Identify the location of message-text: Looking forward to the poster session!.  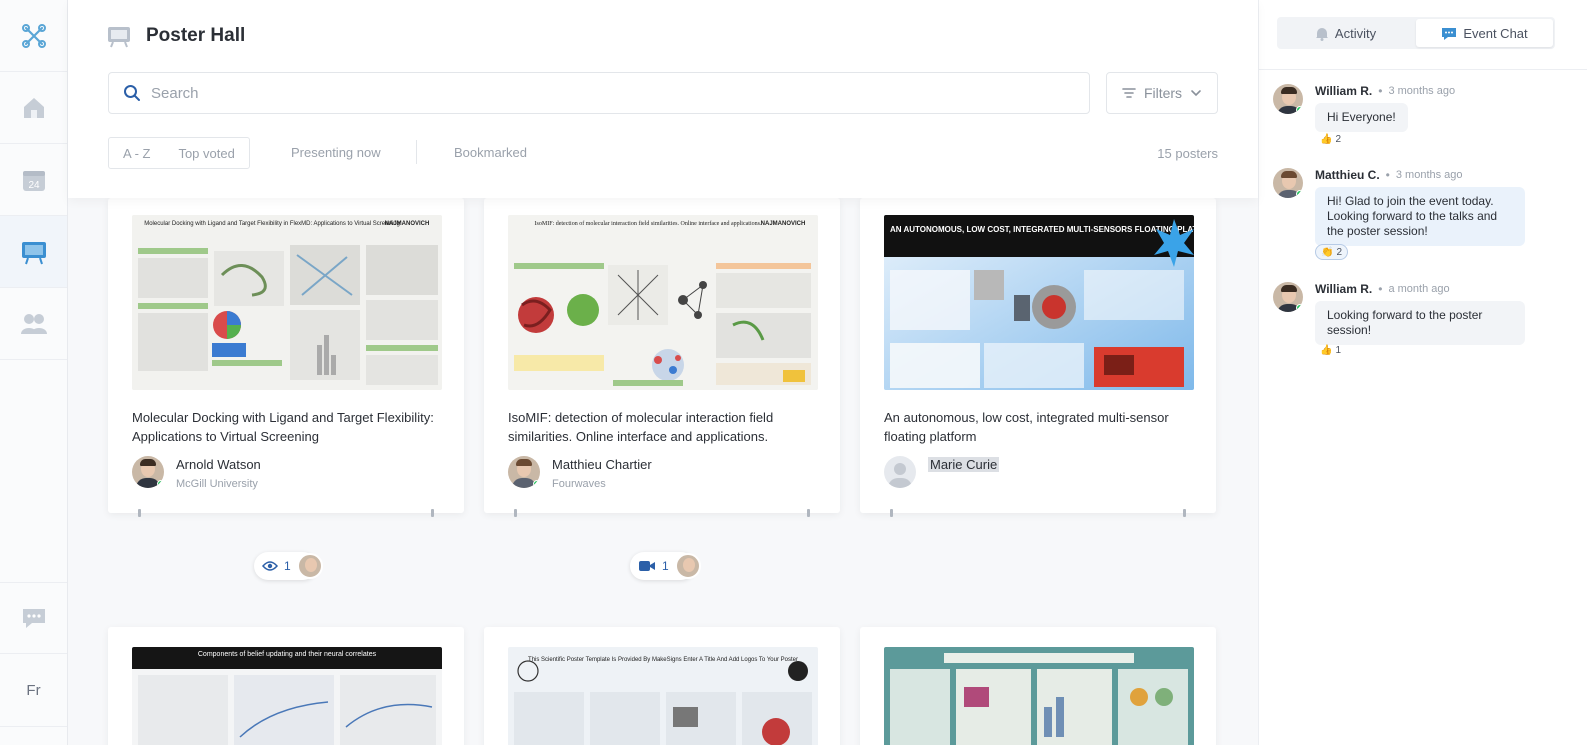
(1420, 323).